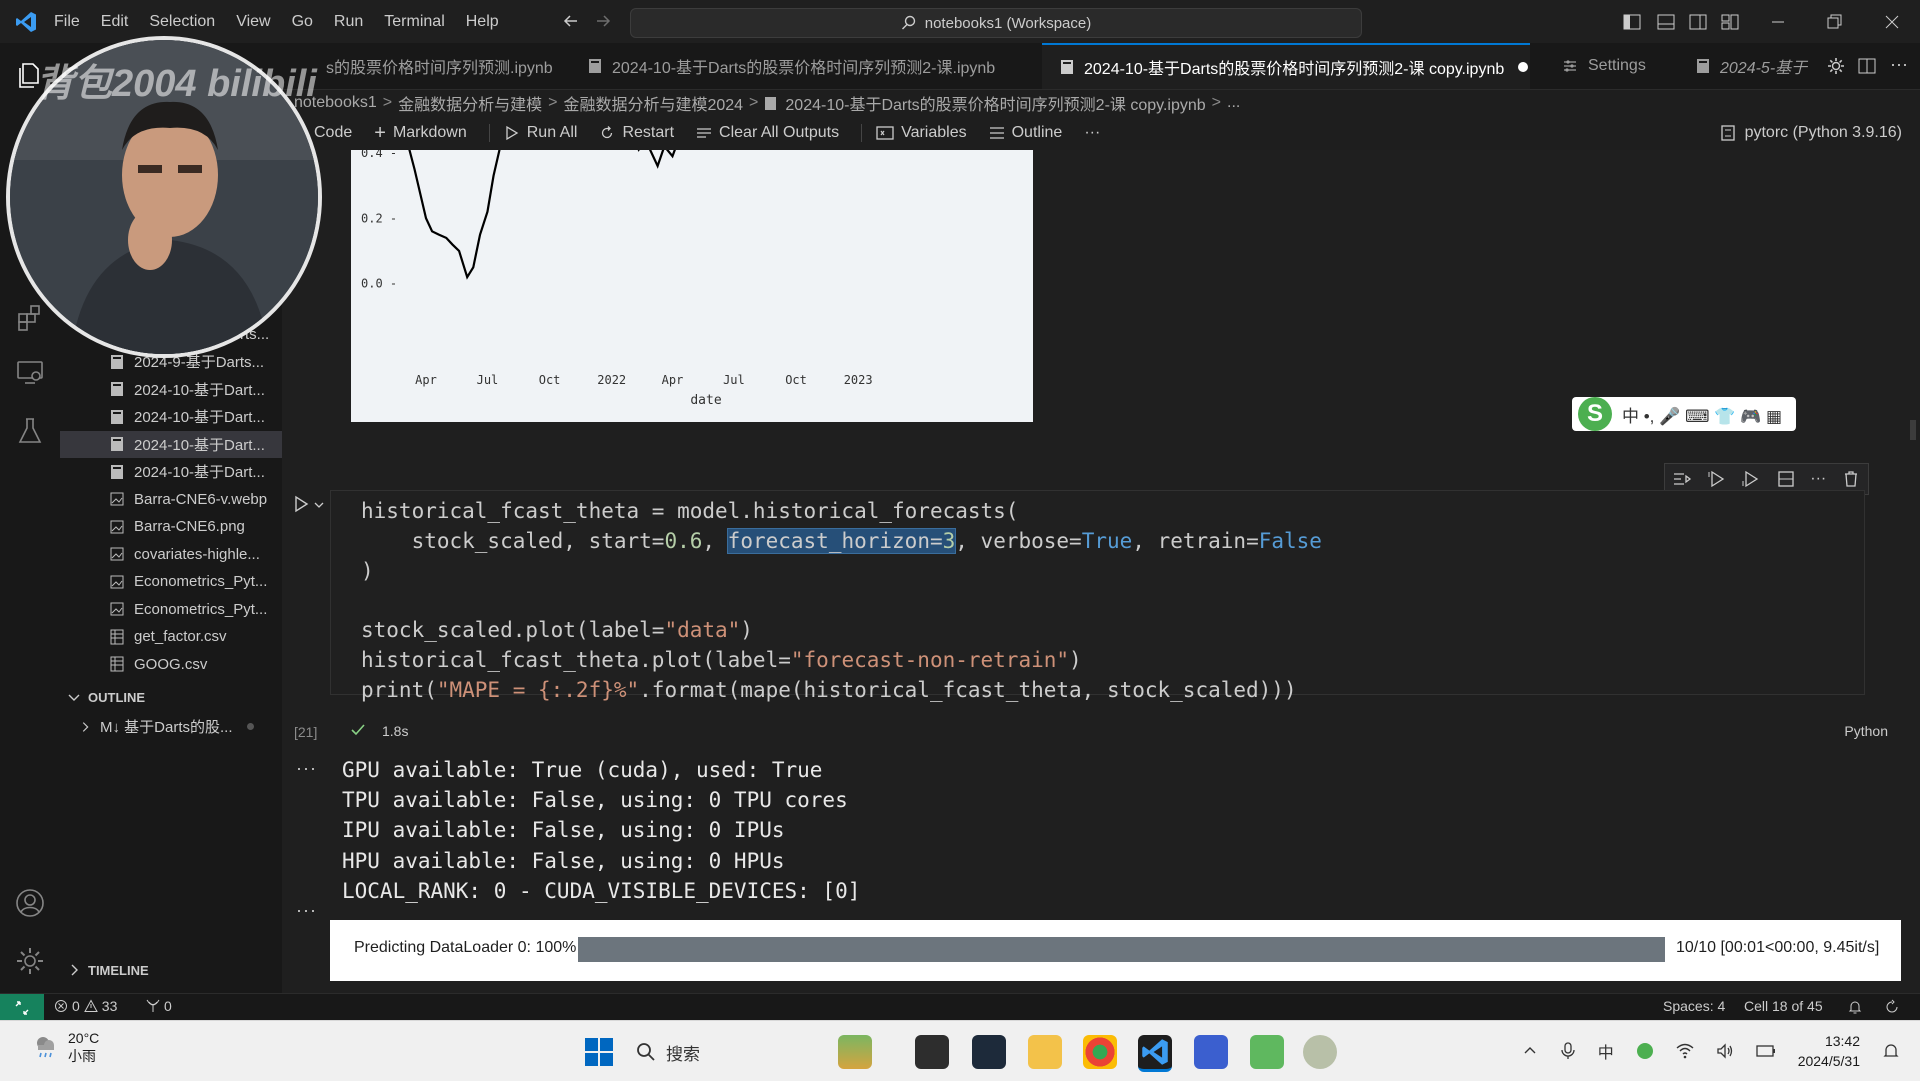 This screenshot has height=1081, width=1920. What do you see at coordinates (767, 133) in the screenshot?
I see `clear-all-outputs-button: Clear All Outputs` at bounding box center [767, 133].